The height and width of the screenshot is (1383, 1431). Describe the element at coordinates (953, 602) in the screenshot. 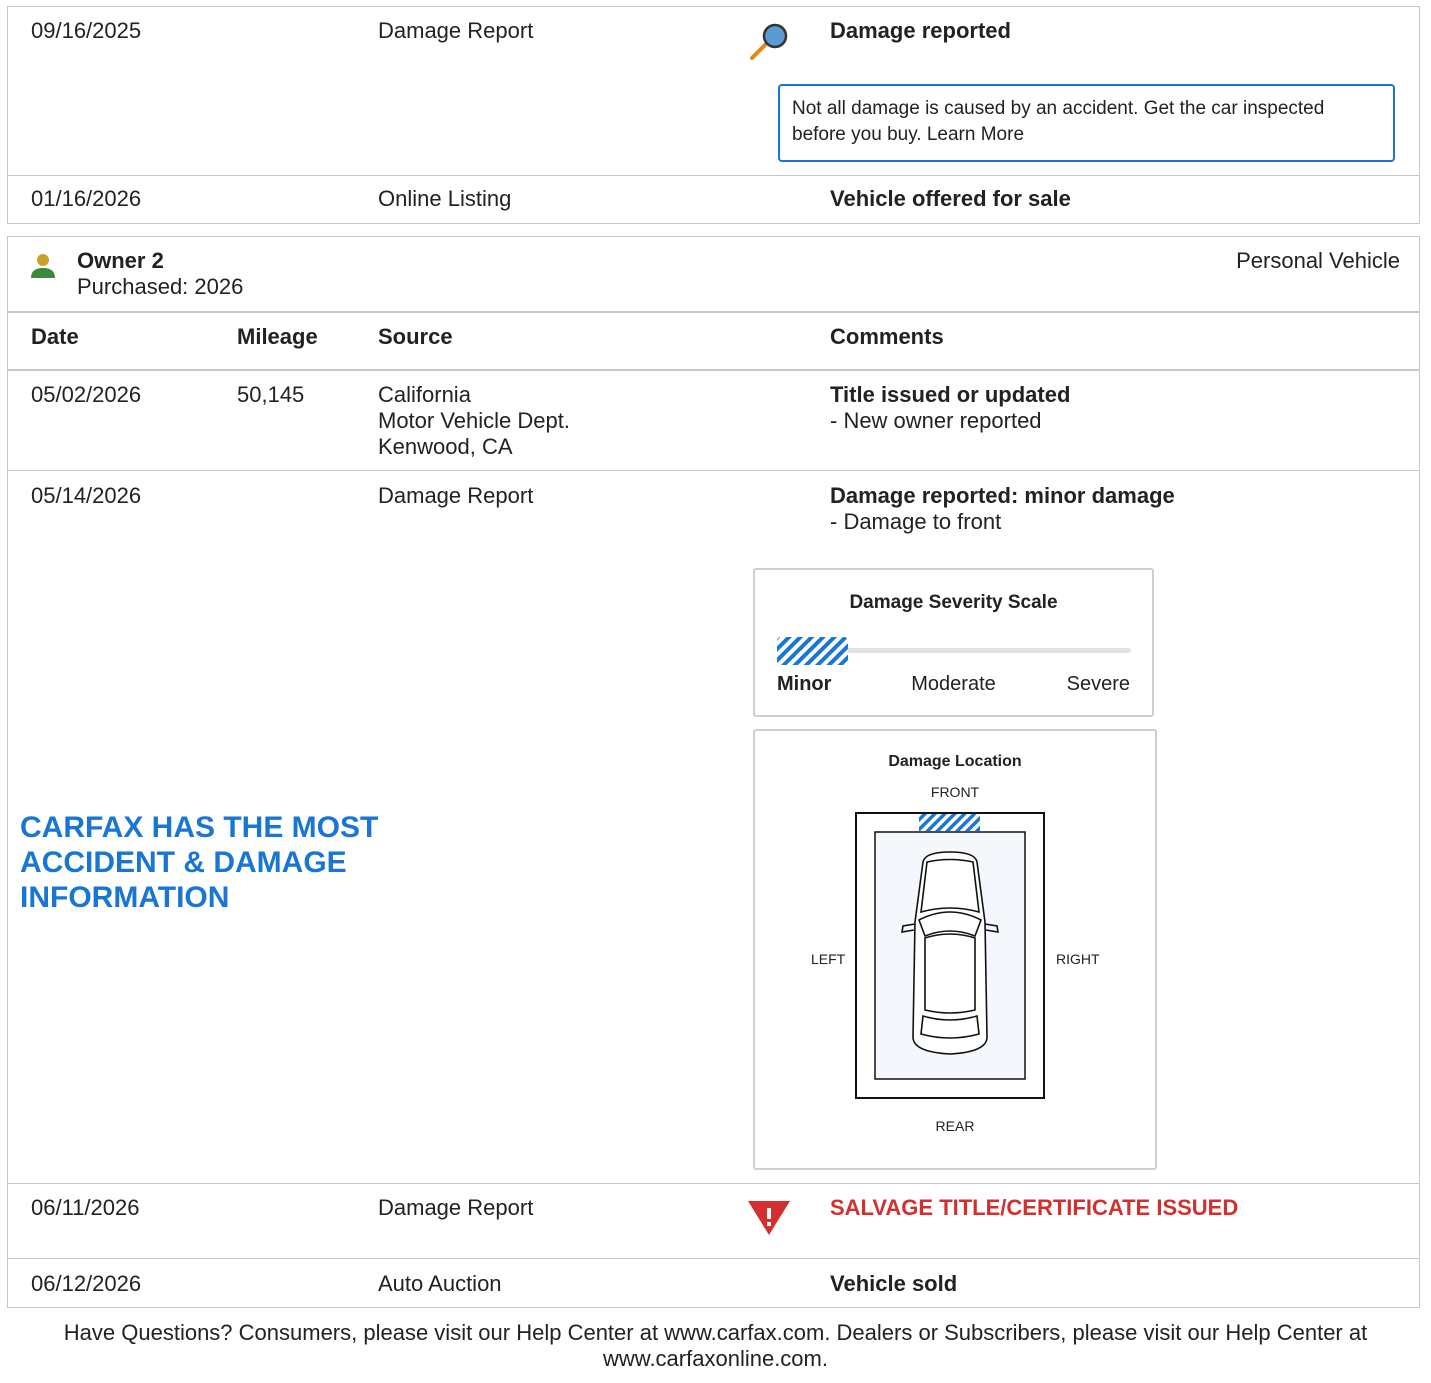

I see `damage-severity-title: Damage Severity Scale` at that location.